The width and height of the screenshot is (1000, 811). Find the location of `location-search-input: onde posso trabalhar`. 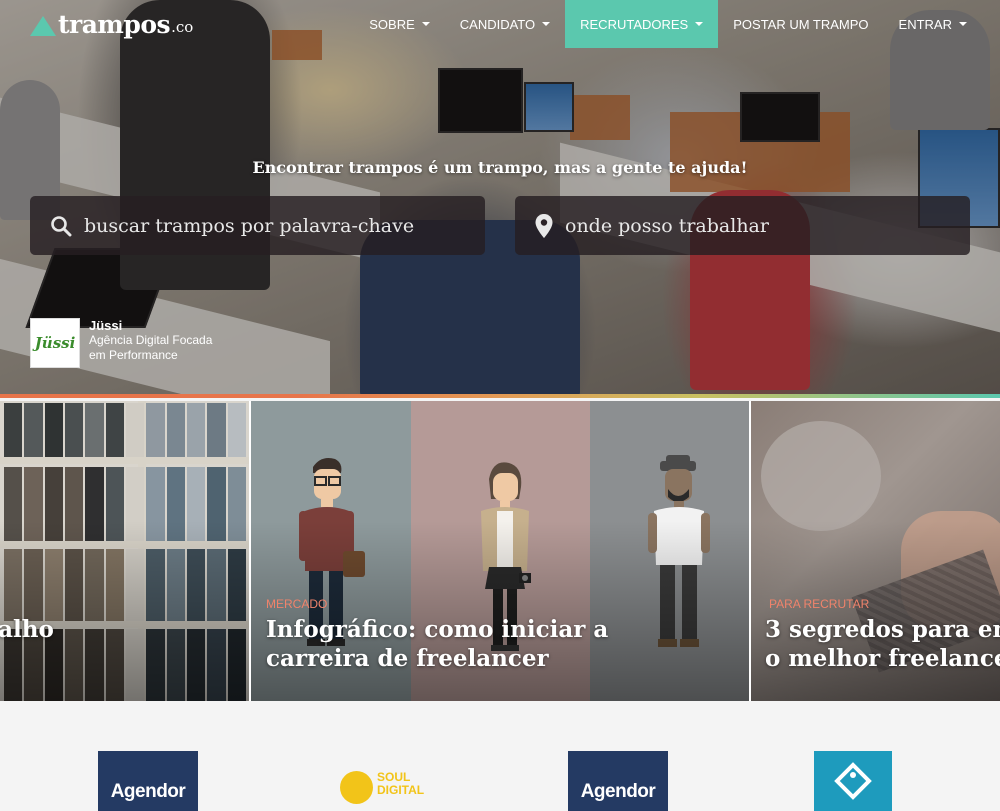

location-search-input: onde posso trabalhar is located at coordinates (742, 225).